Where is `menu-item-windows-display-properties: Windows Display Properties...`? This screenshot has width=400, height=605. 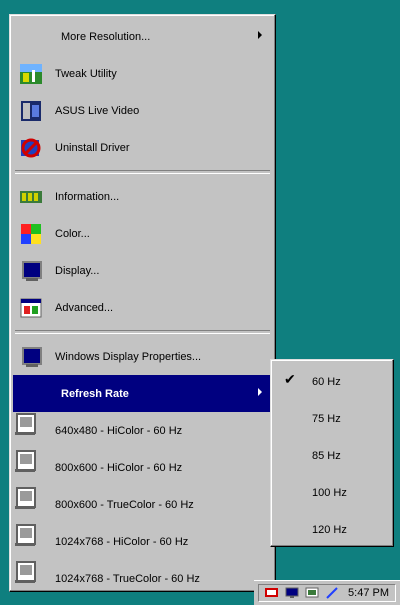 menu-item-windows-display-properties: Windows Display Properties... is located at coordinates (142, 356).